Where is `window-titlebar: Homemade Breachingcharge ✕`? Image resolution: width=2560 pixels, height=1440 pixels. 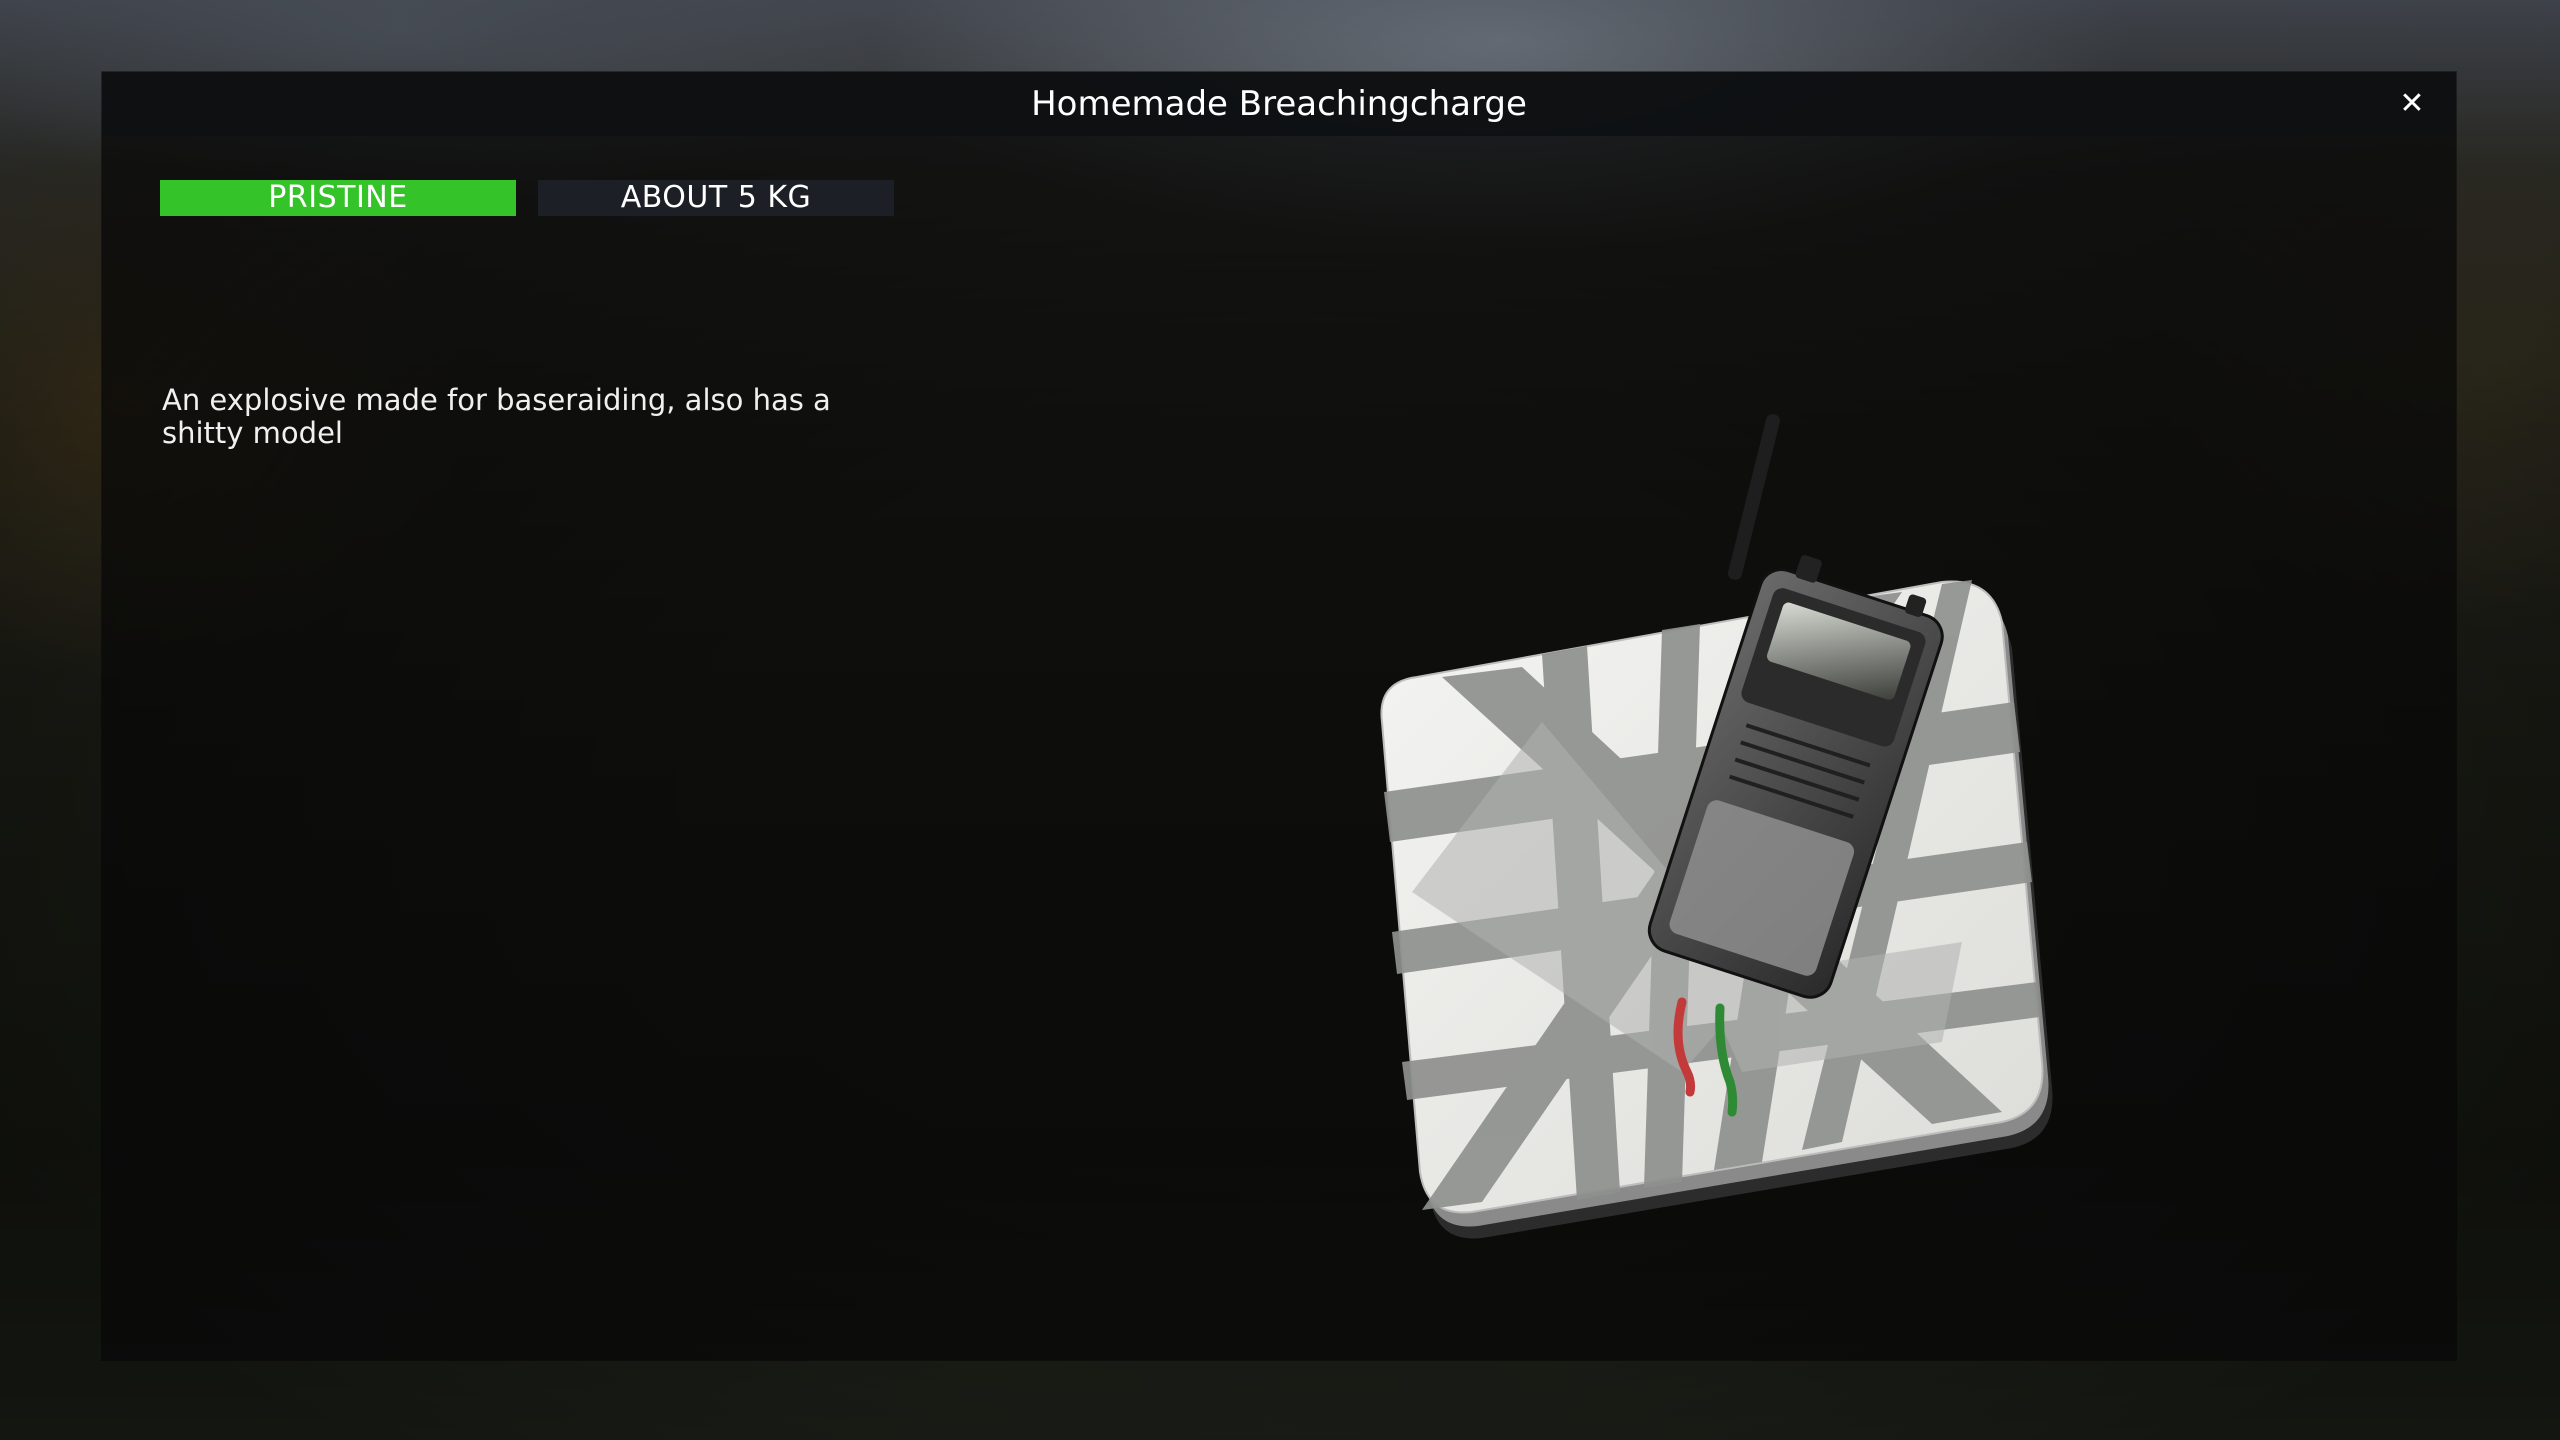 window-titlebar: Homemade Breachingcharge ✕ is located at coordinates (1279, 104).